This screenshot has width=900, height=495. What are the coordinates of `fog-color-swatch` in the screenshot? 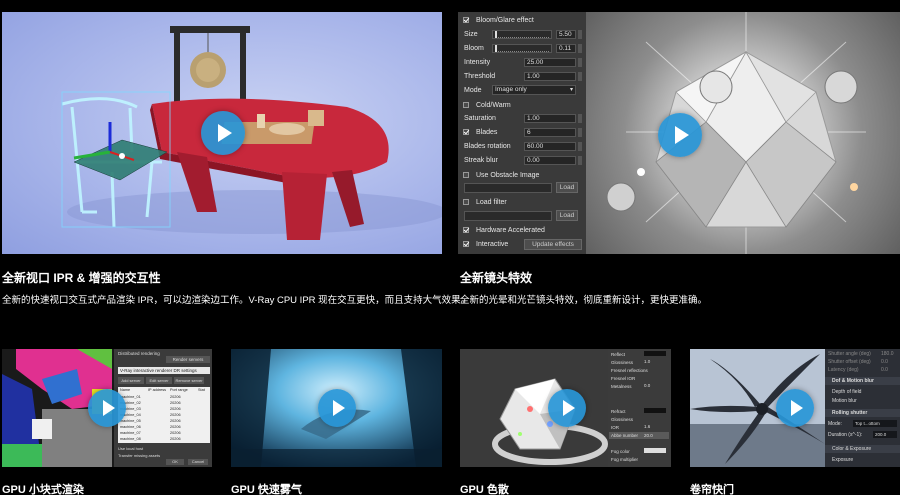 It's located at (655, 450).